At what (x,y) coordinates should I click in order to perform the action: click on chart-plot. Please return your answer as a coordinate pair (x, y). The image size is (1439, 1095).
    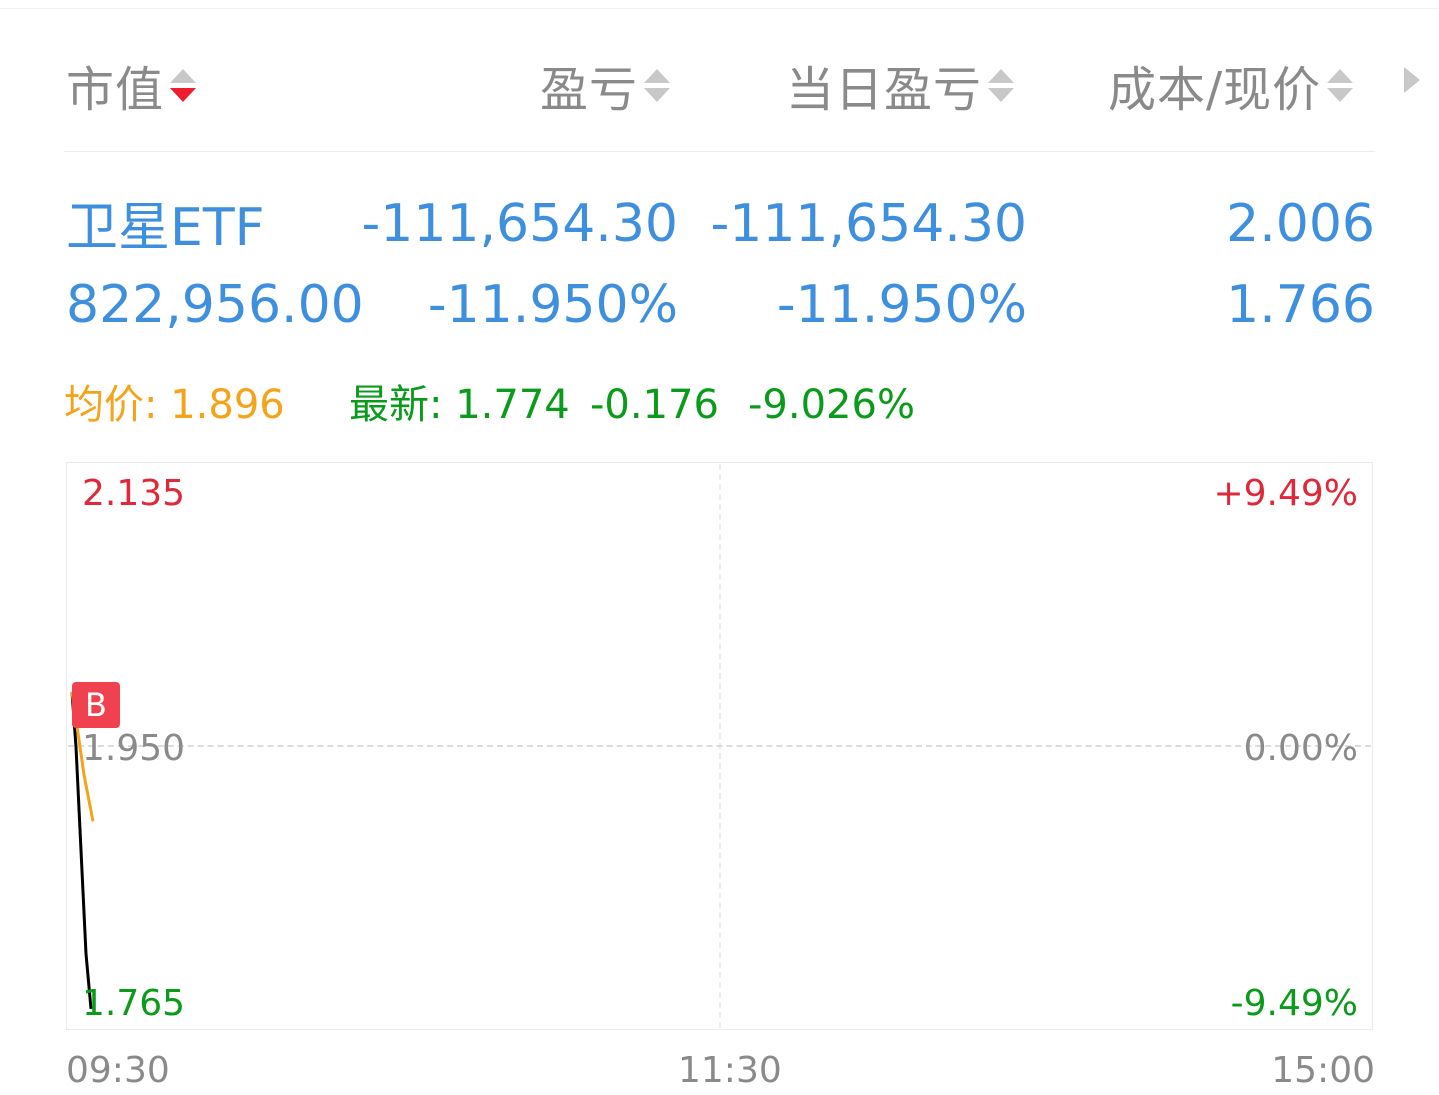
    Looking at the image, I should click on (82, 846).